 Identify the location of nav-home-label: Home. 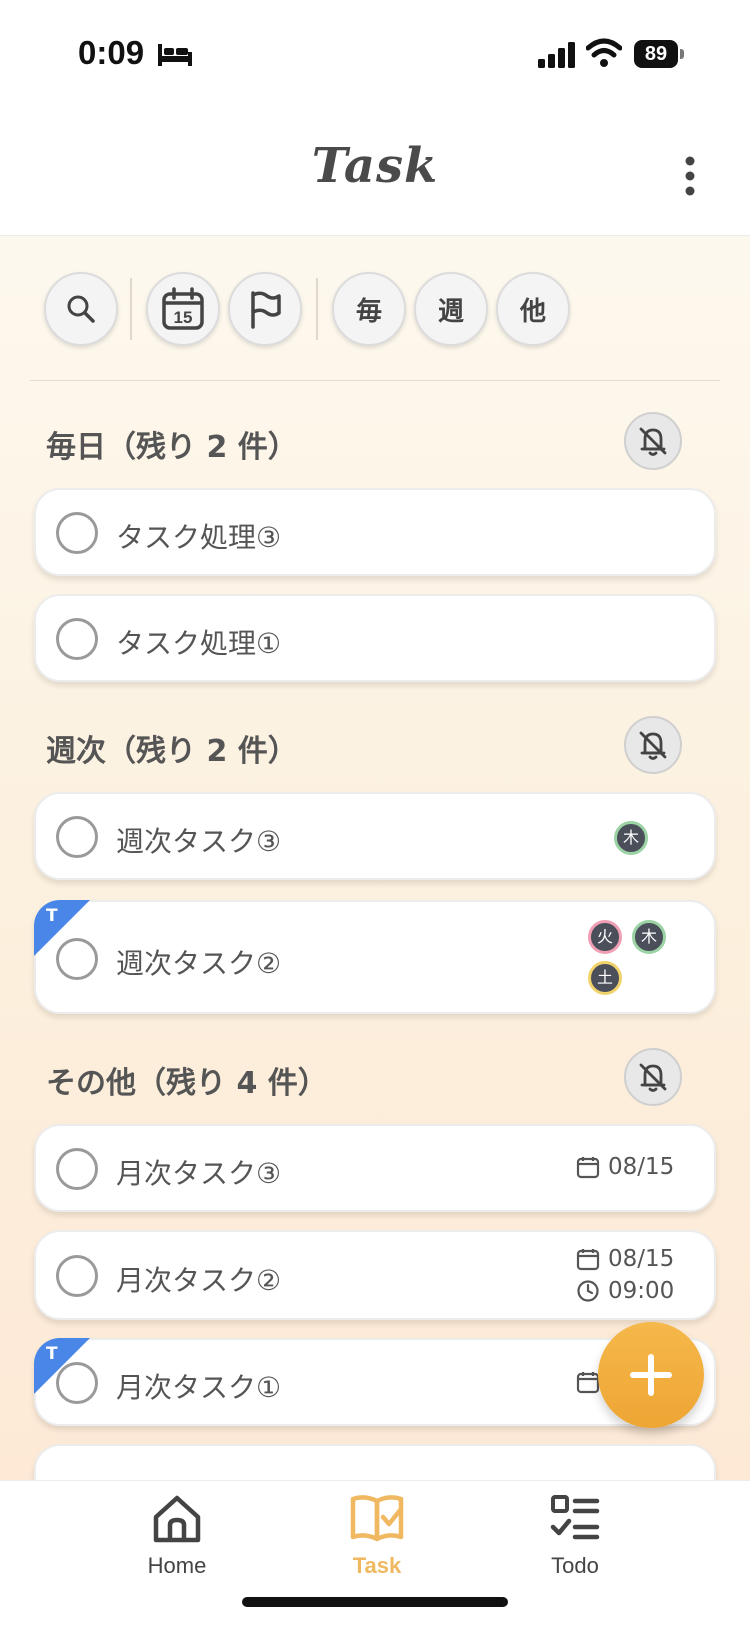
(177, 1565).